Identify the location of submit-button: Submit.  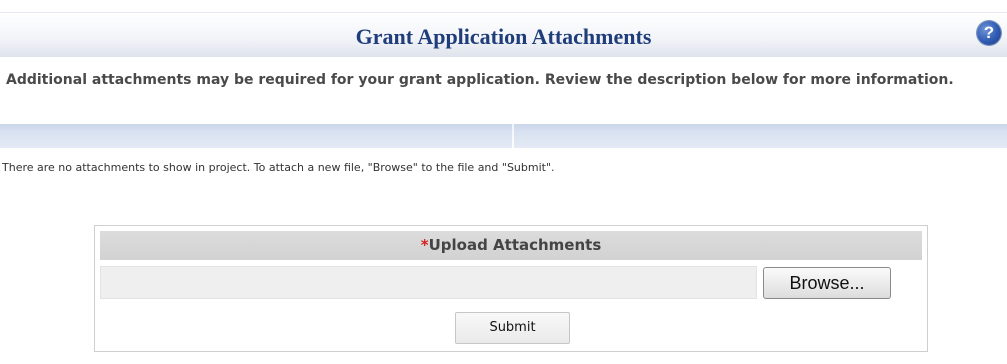
(512, 328).